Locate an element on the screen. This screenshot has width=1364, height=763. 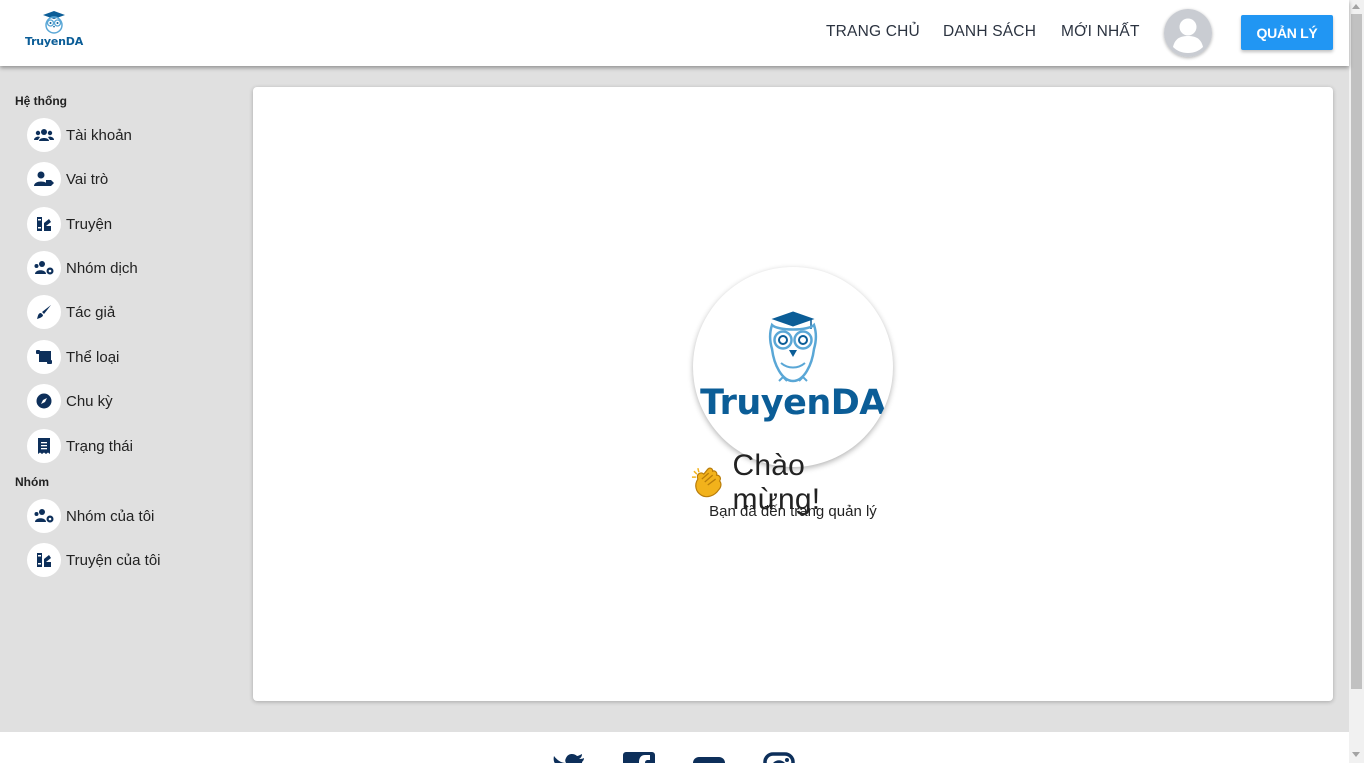
section-title-system: Hệ thống is located at coordinates (41, 101).